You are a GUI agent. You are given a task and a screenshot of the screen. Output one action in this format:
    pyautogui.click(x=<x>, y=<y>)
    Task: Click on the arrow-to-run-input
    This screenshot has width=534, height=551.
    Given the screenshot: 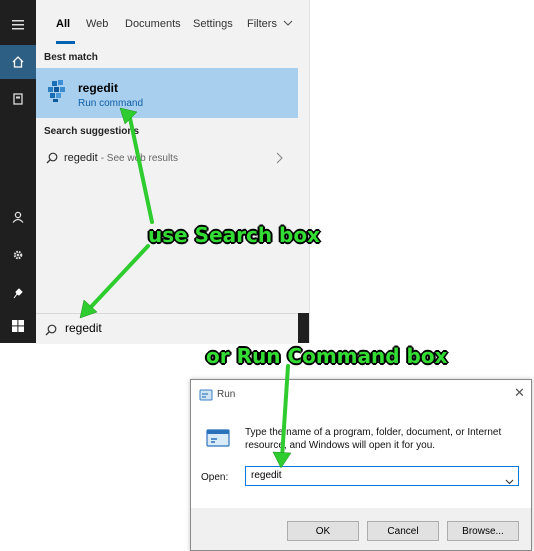 What is the action you would take?
    pyautogui.click(x=285, y=412)
    